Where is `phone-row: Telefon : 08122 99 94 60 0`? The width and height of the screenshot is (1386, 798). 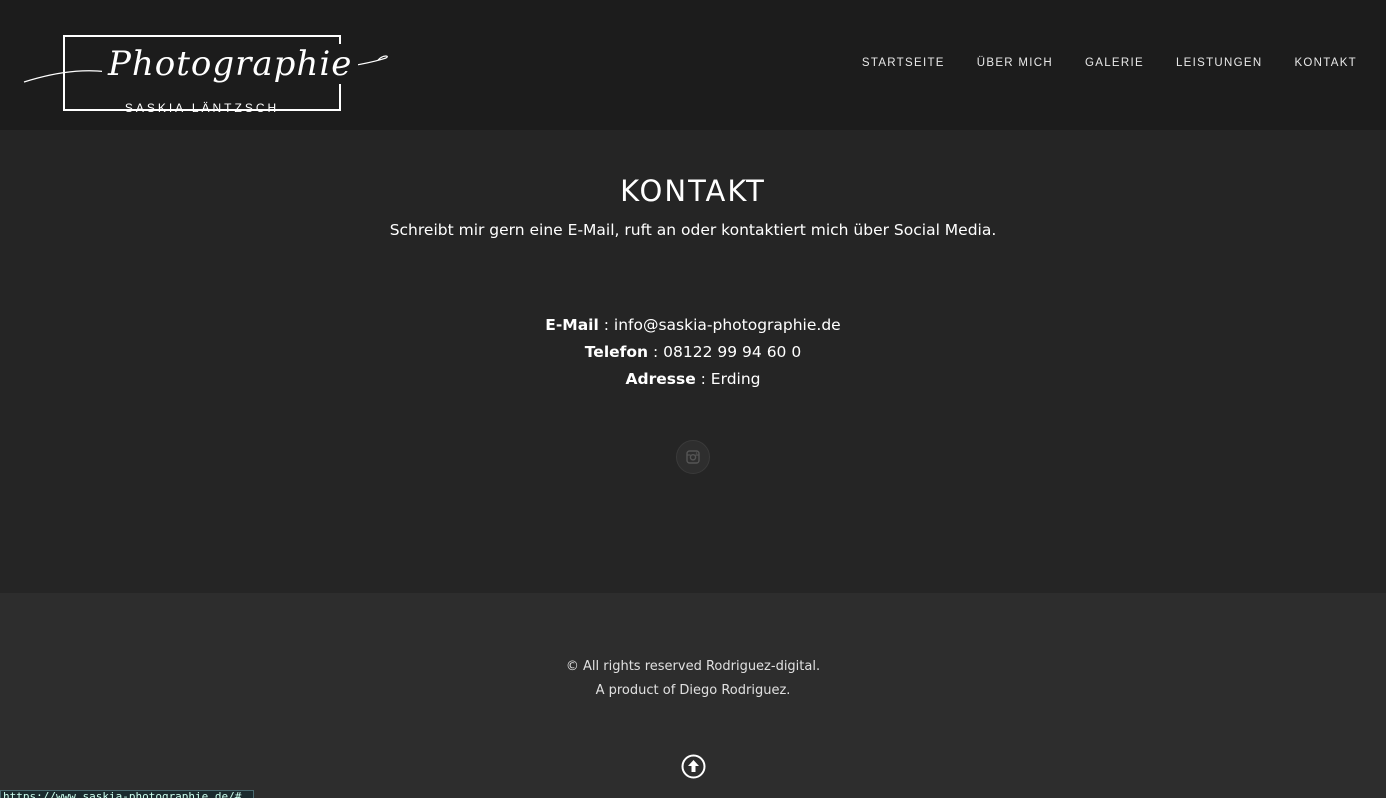
phone-row: Telefon : 08122 99 94 60 0 is located at coordinates (693, 352).